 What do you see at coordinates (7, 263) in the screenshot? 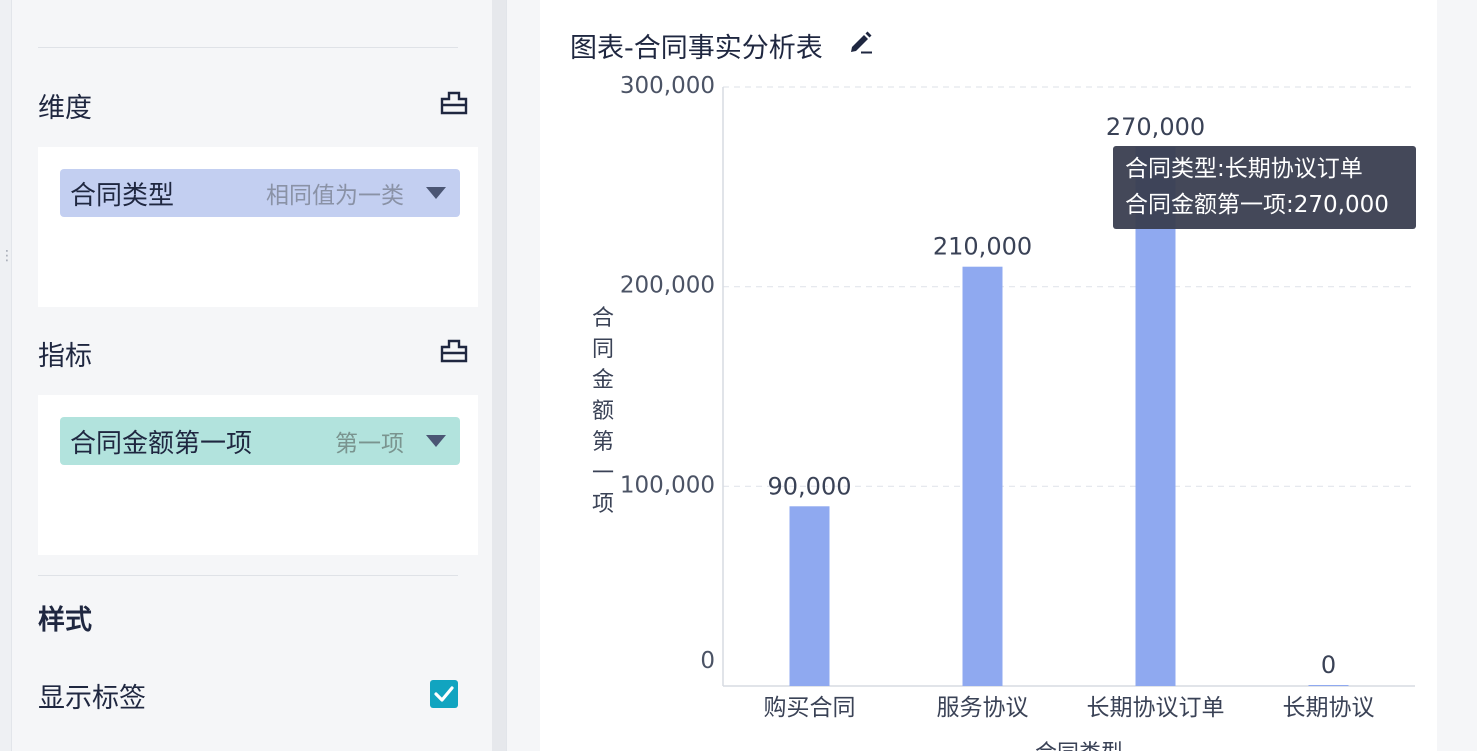
I see `drag-handle-icon: ⋮` at bounding box center [7, 263].